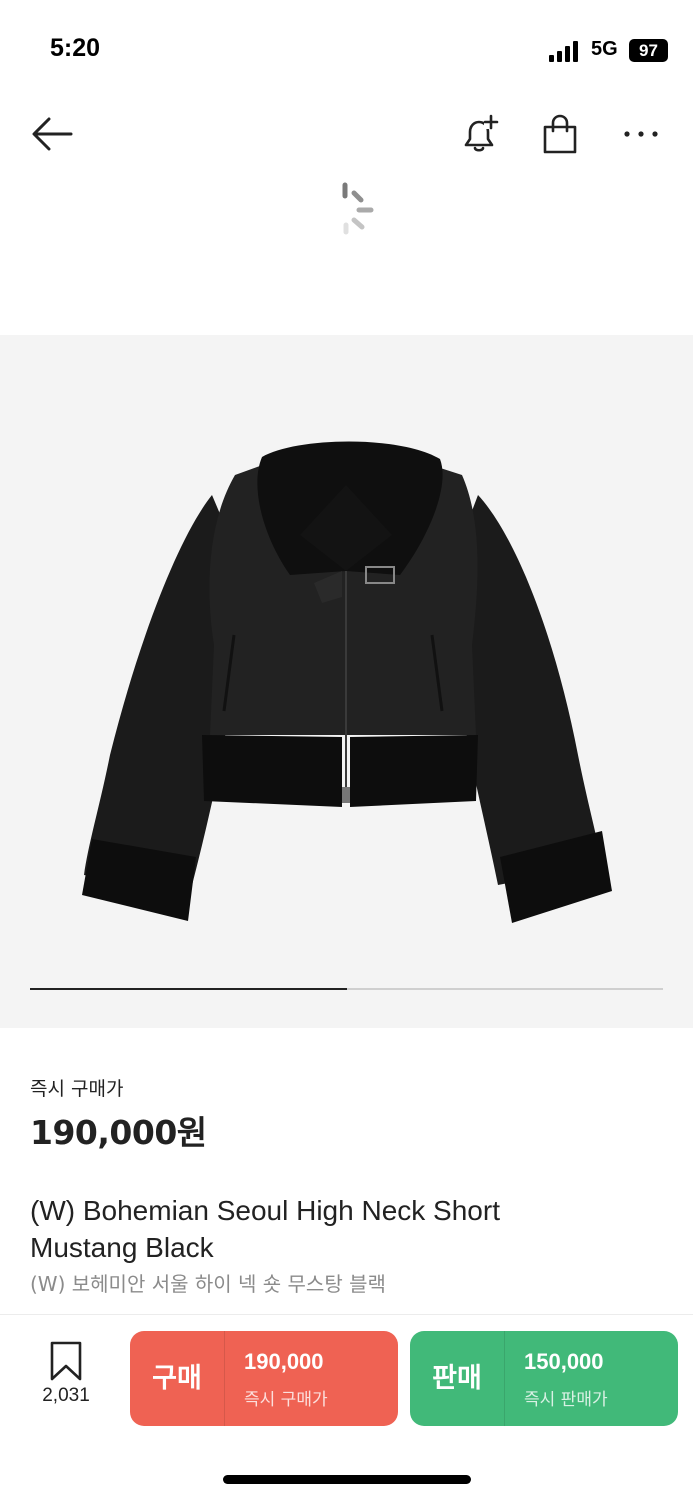  I want to click on price-alert-button, so click(479, 134).